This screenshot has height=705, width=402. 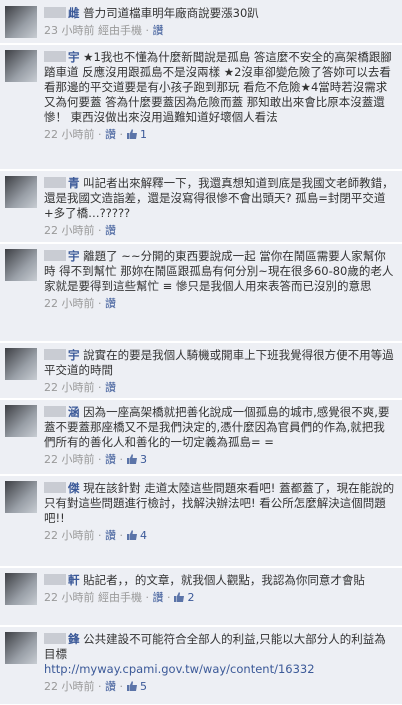 I want to click on comment-timestamp: 23 小時前, so click(x=69, y=30).